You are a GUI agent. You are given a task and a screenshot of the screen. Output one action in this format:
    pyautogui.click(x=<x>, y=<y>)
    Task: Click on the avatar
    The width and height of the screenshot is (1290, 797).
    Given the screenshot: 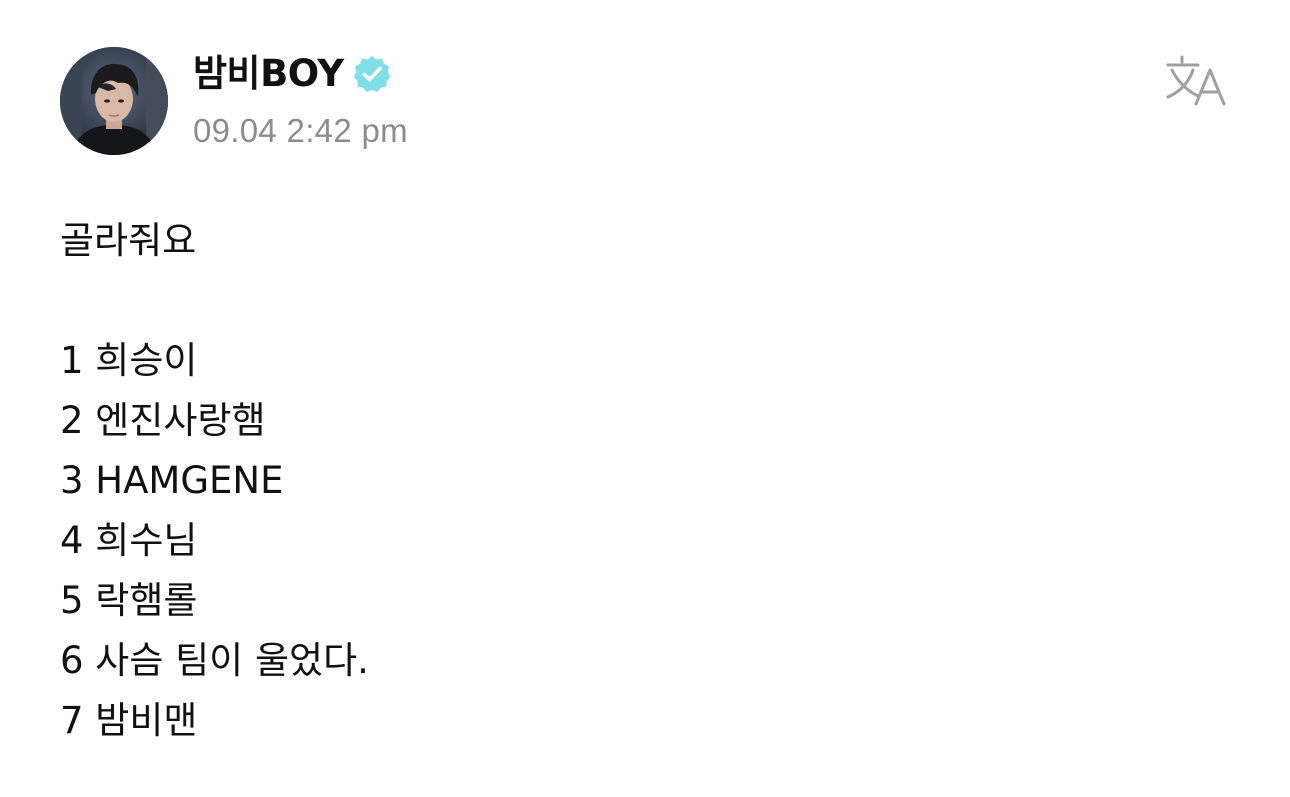 What is the action you would take?
    pyautogui.click(x=114, y=101)
    